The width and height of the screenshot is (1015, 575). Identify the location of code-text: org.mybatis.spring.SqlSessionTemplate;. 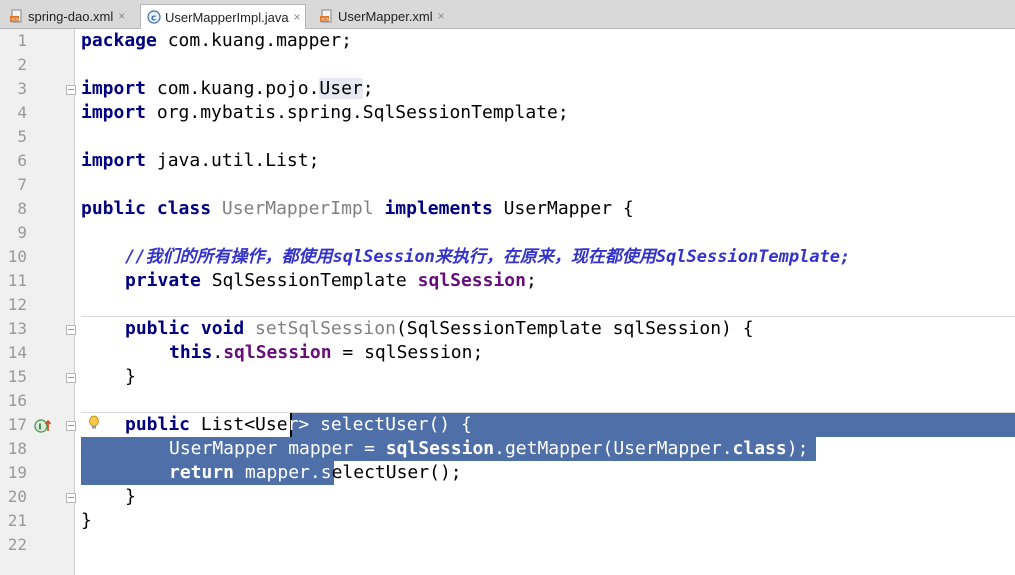
(357, 112).